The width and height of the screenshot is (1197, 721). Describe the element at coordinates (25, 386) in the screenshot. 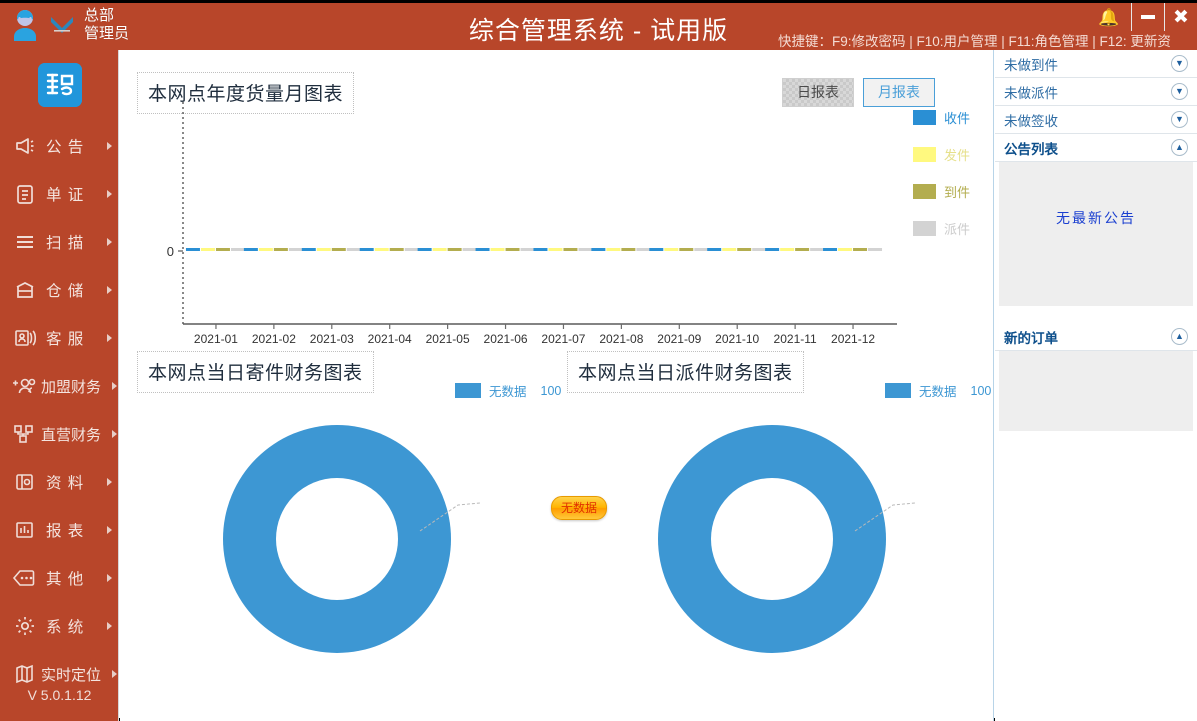

I see `add-user-icon` at that location.